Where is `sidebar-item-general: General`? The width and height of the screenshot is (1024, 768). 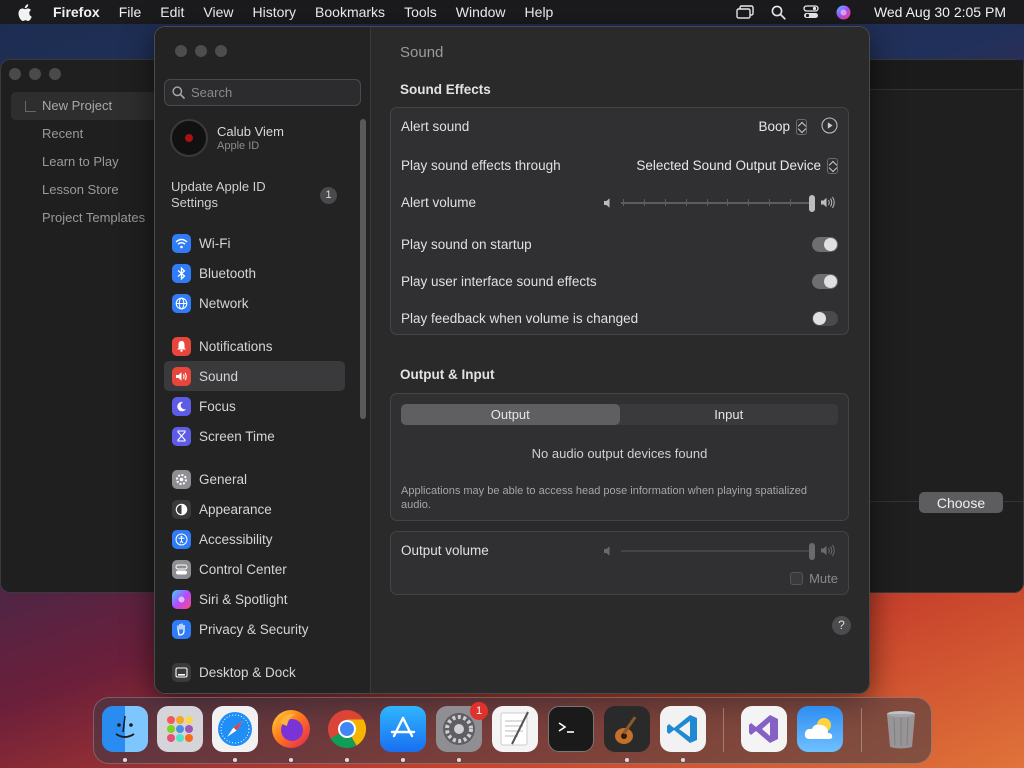
sidebar-item-general: General is located at coordinates (254, 479).